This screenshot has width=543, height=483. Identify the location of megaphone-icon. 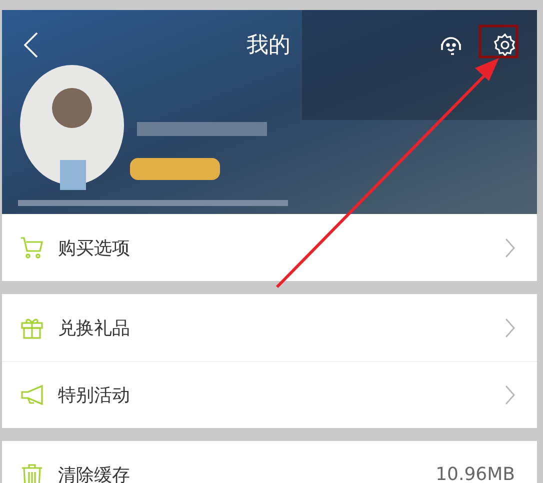
(32, 395).